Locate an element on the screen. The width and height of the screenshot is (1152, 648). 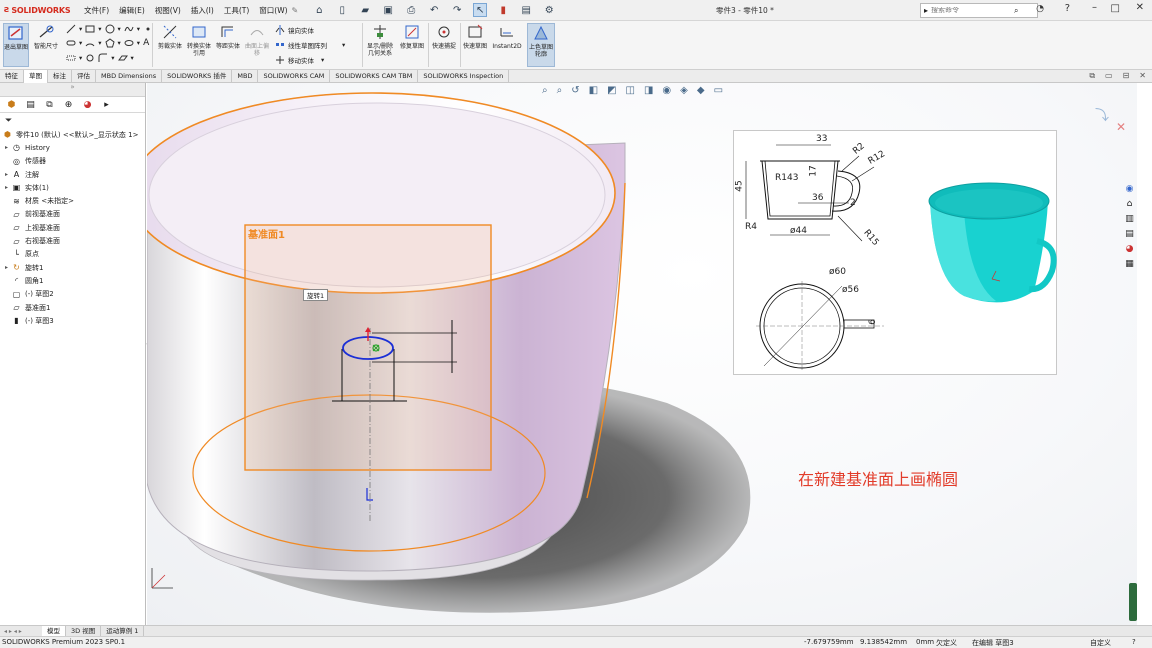
more-tabs-icon: ▸ is located at coordinates (106, 104).